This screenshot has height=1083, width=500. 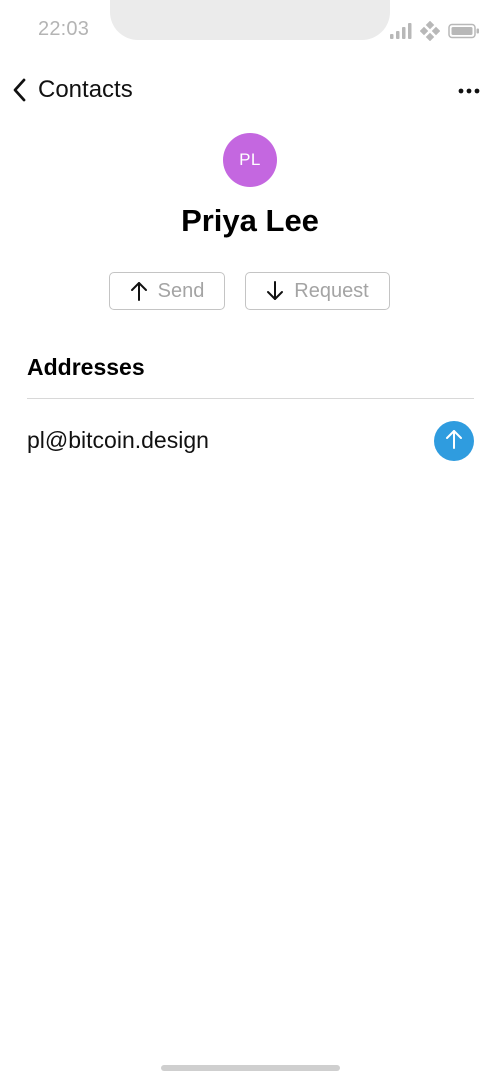 I want to click on device-notch, so click(x=250, y=20).